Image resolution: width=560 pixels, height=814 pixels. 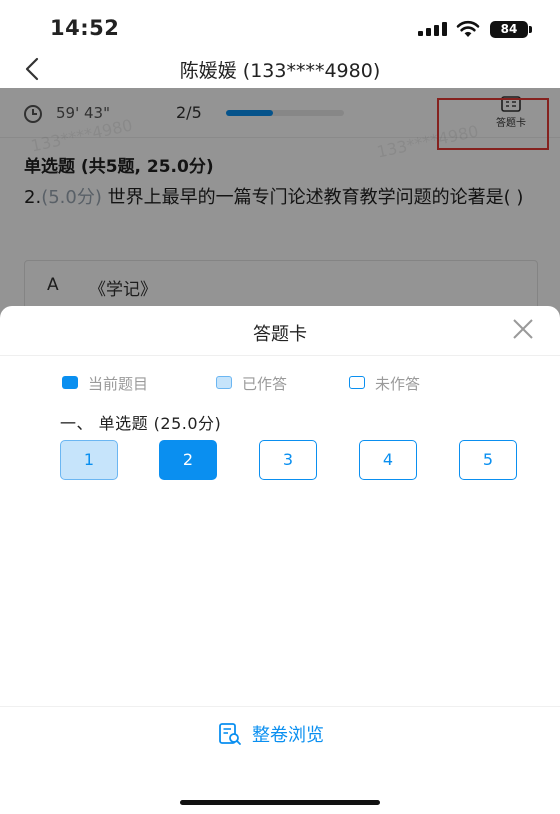 I want to click on question-button-4: 4, so click(x=388, y=460).